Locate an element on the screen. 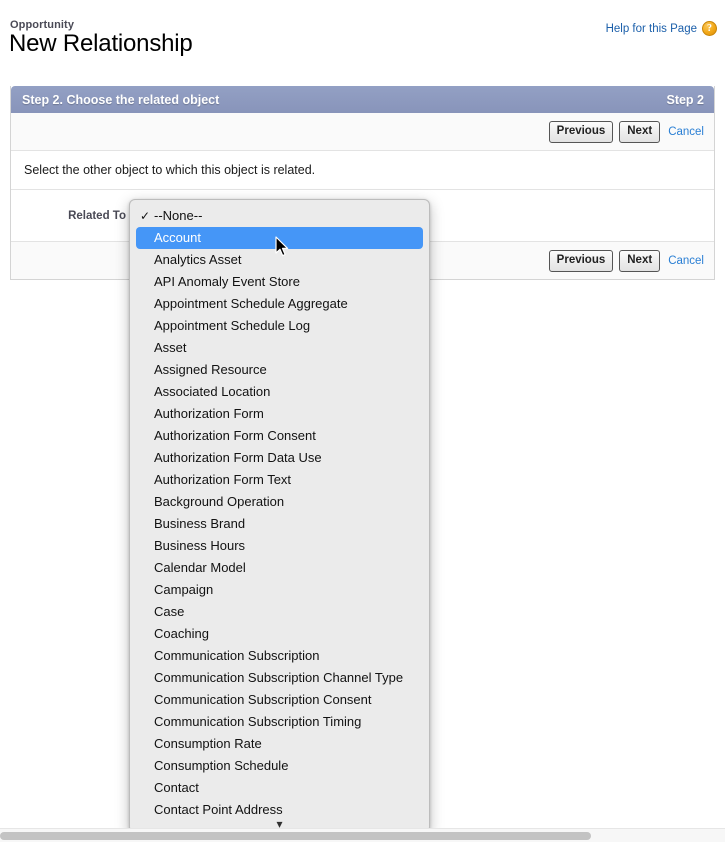 The image size is (725, 842). dropdown-option: Calendar Model is located at coordinates (279, 568).